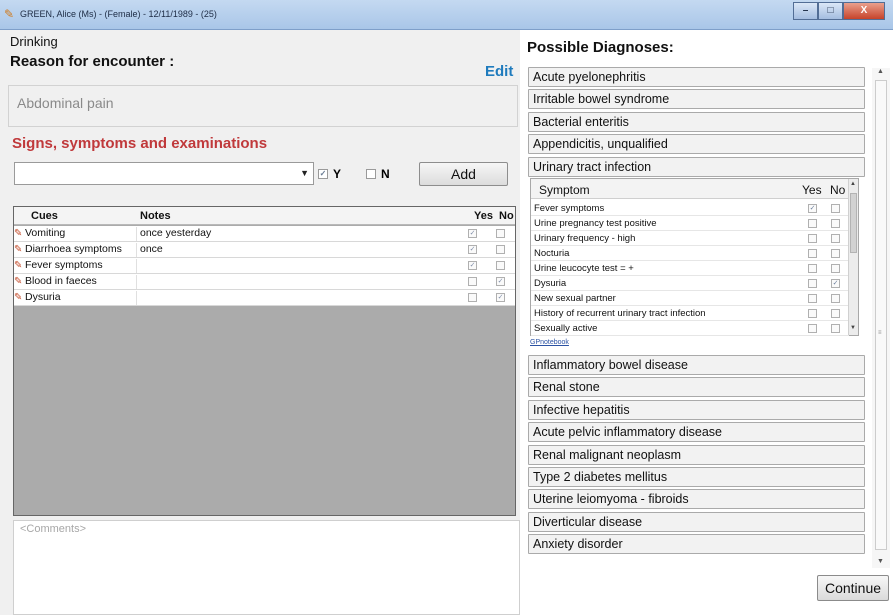 This screenshot has width=893, height=615. I want to click on diagnosis-item: Irritable bowel syndrome, so click(696, 99).